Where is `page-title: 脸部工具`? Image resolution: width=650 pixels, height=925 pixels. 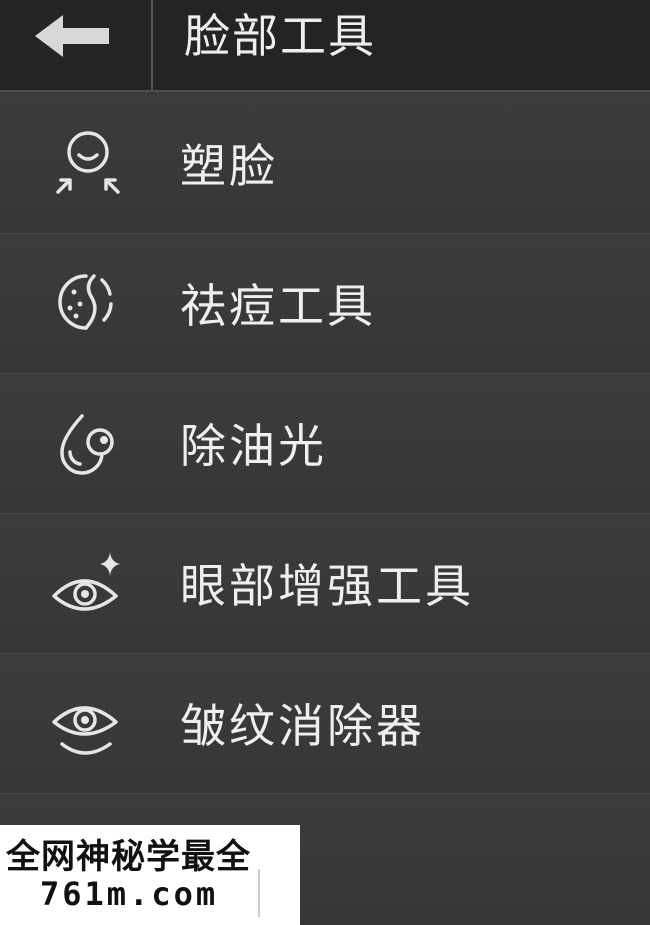 page-title: 脸部工具 is located at coordinates (280, 36).